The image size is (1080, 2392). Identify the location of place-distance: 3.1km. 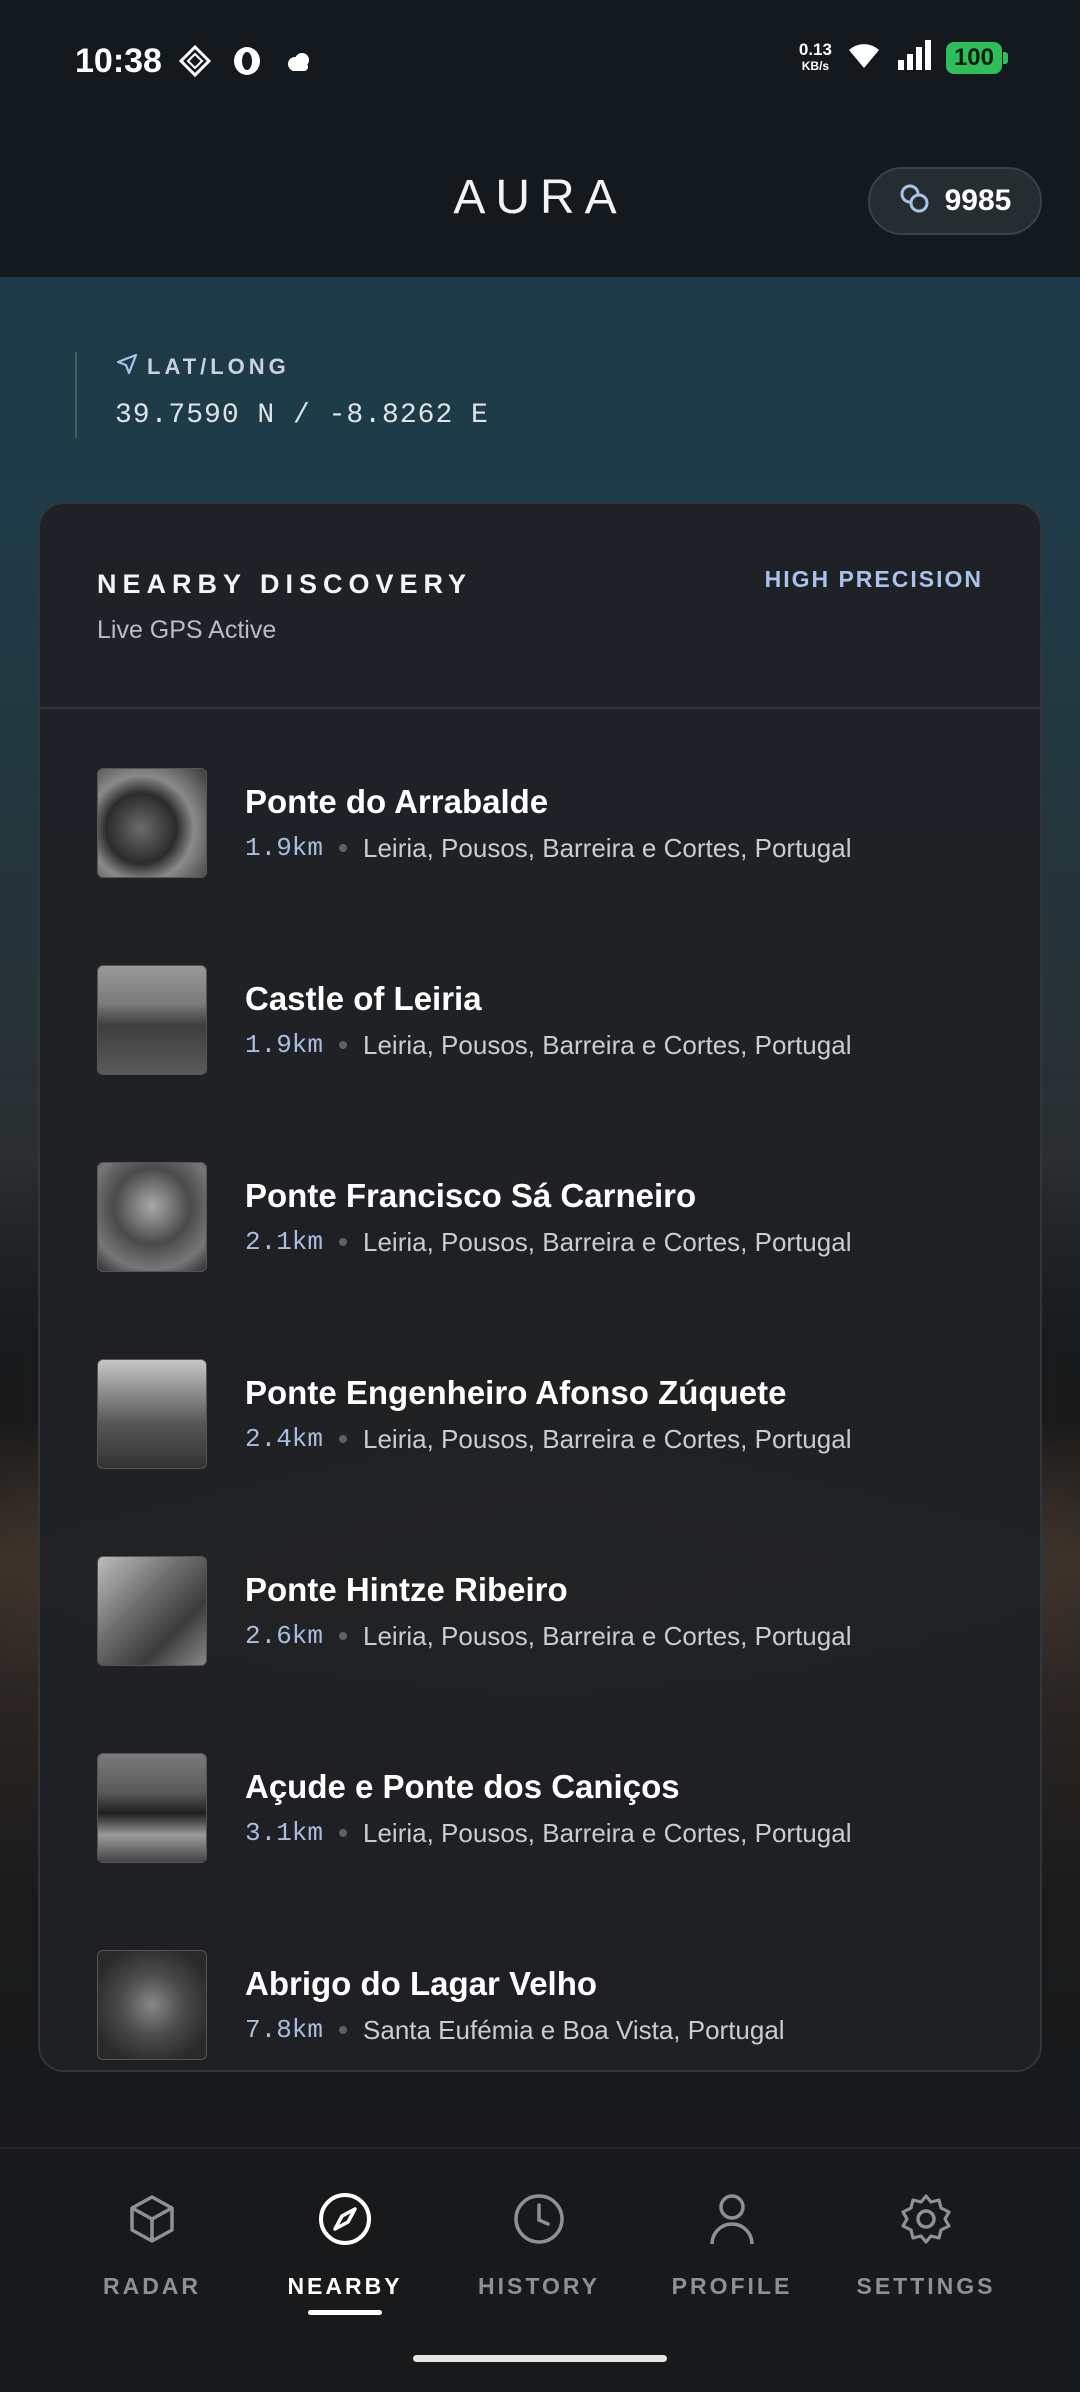
(284, 1833).